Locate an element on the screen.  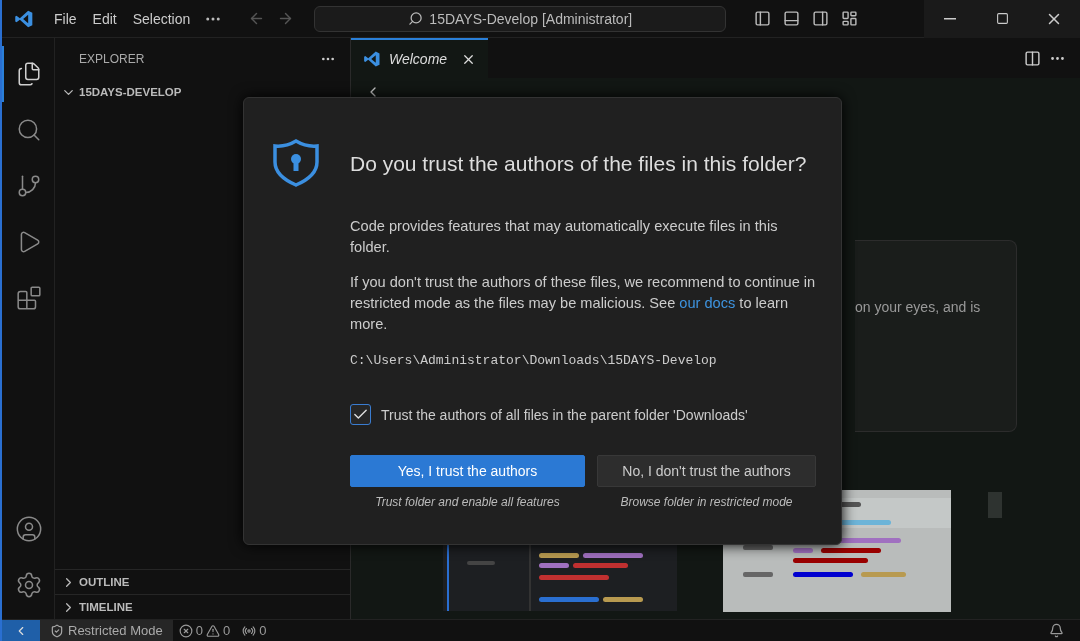
settings-icon is located at coordinates (29, 585).